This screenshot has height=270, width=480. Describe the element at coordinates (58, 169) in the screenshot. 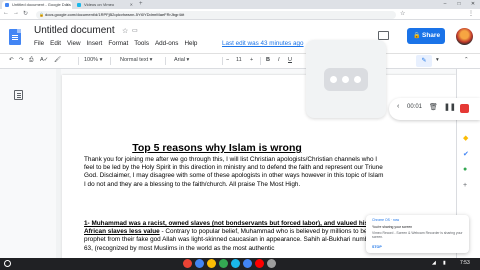

I see `vertical-ruler` at that location.